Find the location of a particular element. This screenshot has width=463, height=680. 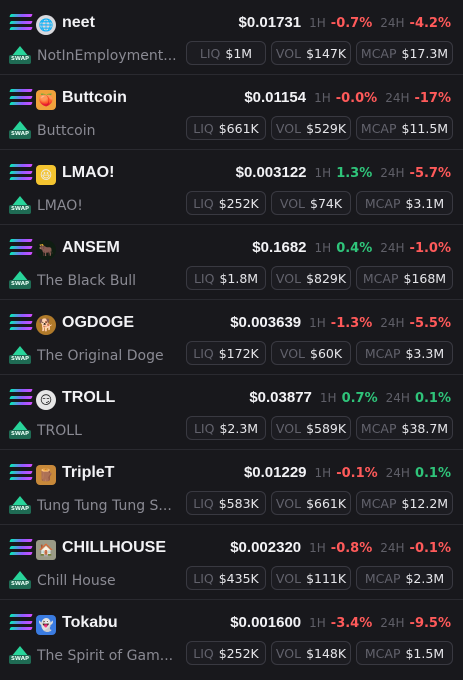

liq-pill: LIQ $583K is located at coordinates (226, 503).